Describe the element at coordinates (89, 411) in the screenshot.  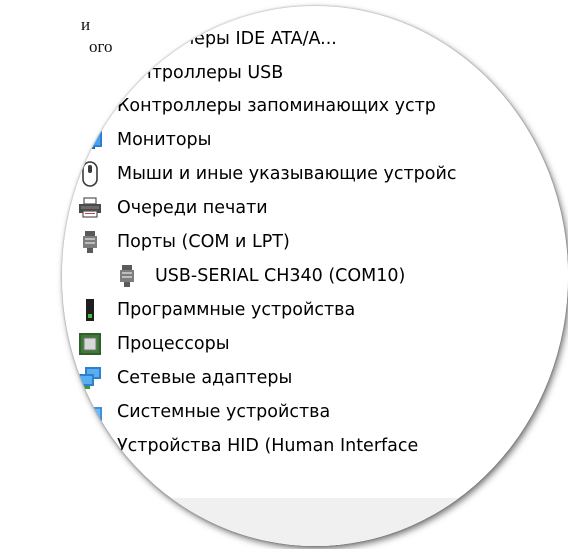
I see `system-devices-icon` at that location.